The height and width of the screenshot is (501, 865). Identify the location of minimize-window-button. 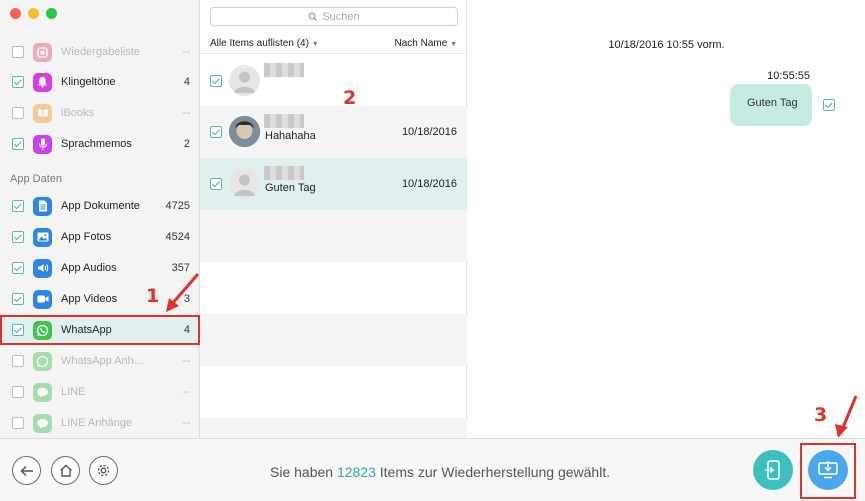
(33, 13).